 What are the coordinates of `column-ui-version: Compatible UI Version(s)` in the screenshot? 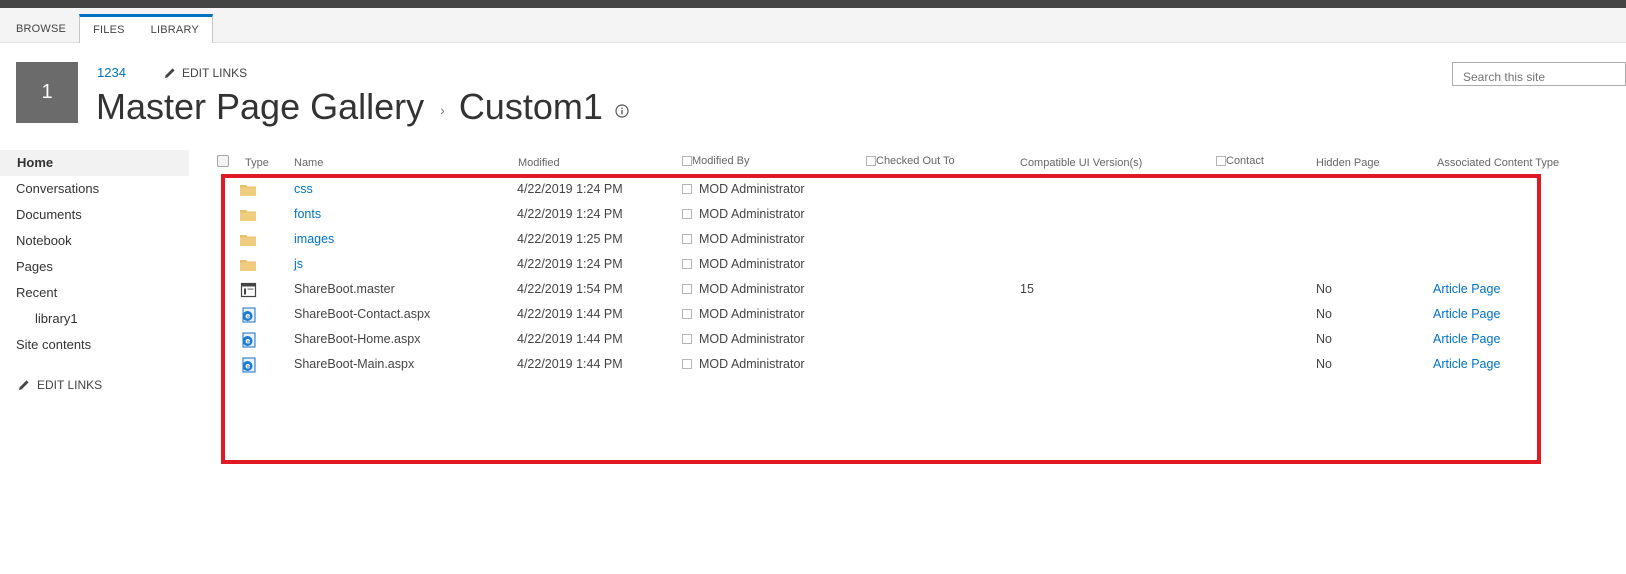 It's located at (1081, 163).